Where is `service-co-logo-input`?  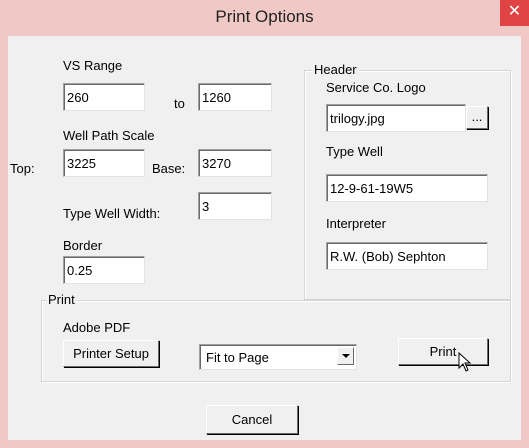
service-co-logo-input is located at coordinates (396, 118).